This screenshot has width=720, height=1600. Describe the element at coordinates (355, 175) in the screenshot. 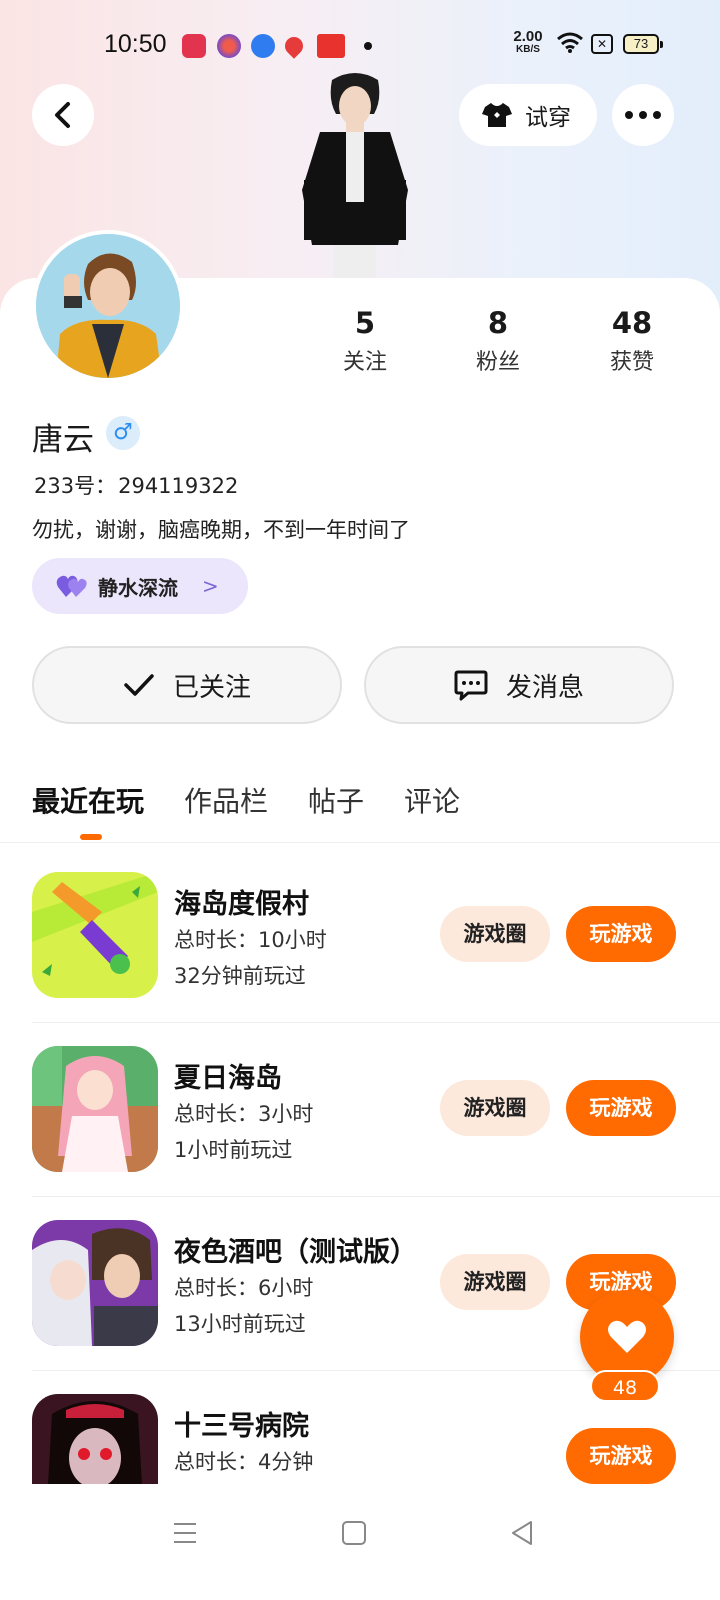

I see `character-3d-figure` at that location.